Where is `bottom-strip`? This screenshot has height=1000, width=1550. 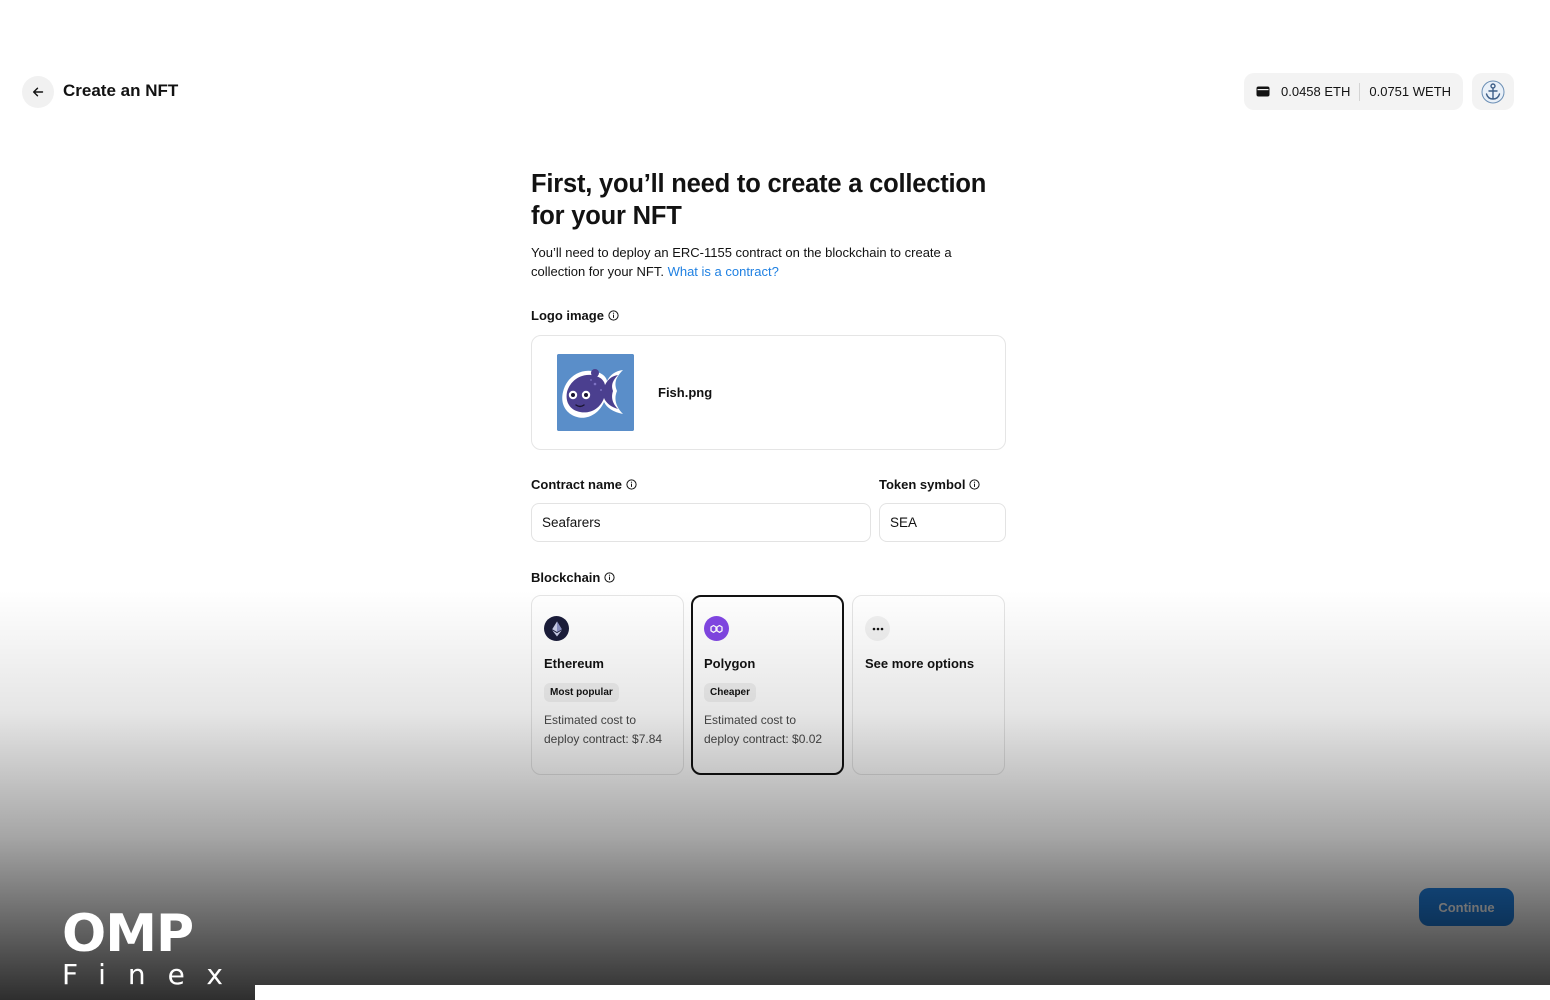
bottom-strip is located at coordinates (902, 992).